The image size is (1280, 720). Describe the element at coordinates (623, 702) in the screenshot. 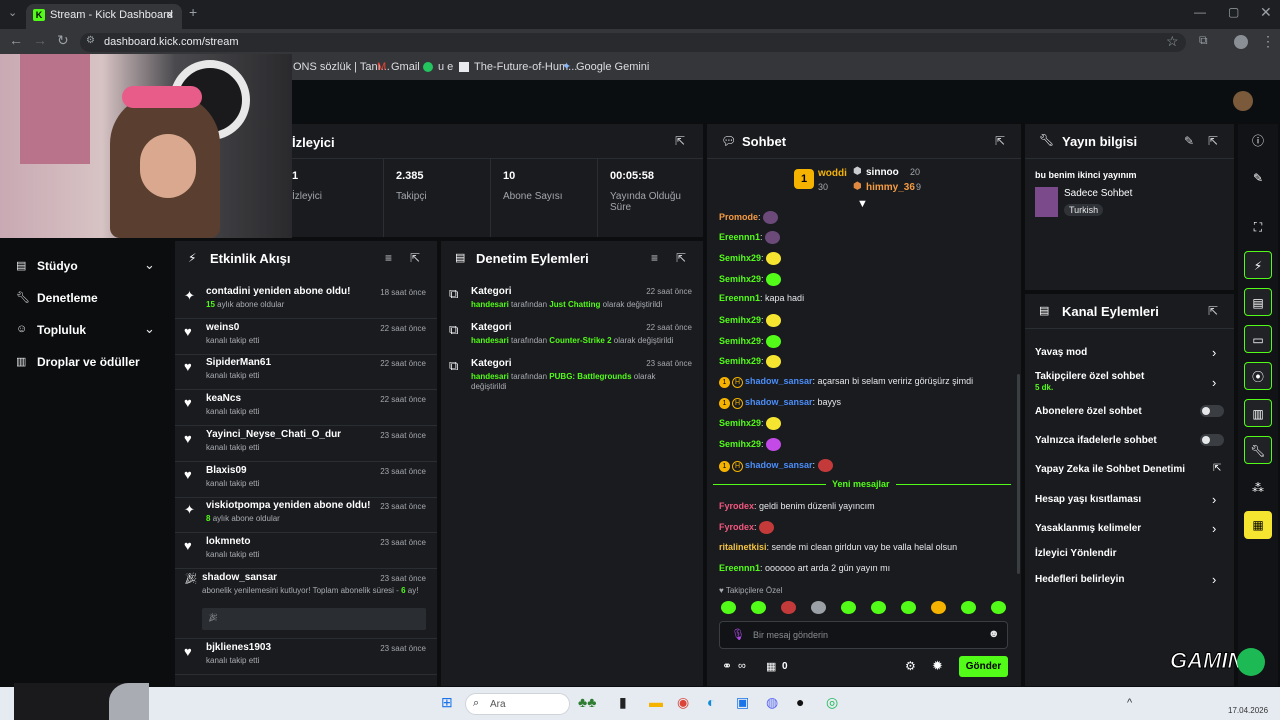

I see `task-view-icon: ▮` at that location.